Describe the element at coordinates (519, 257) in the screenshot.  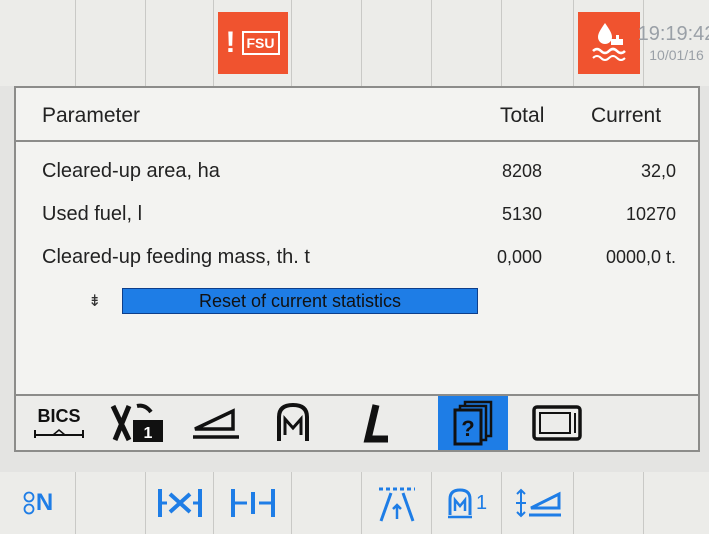
I see `row-total: 0,000` at that location.